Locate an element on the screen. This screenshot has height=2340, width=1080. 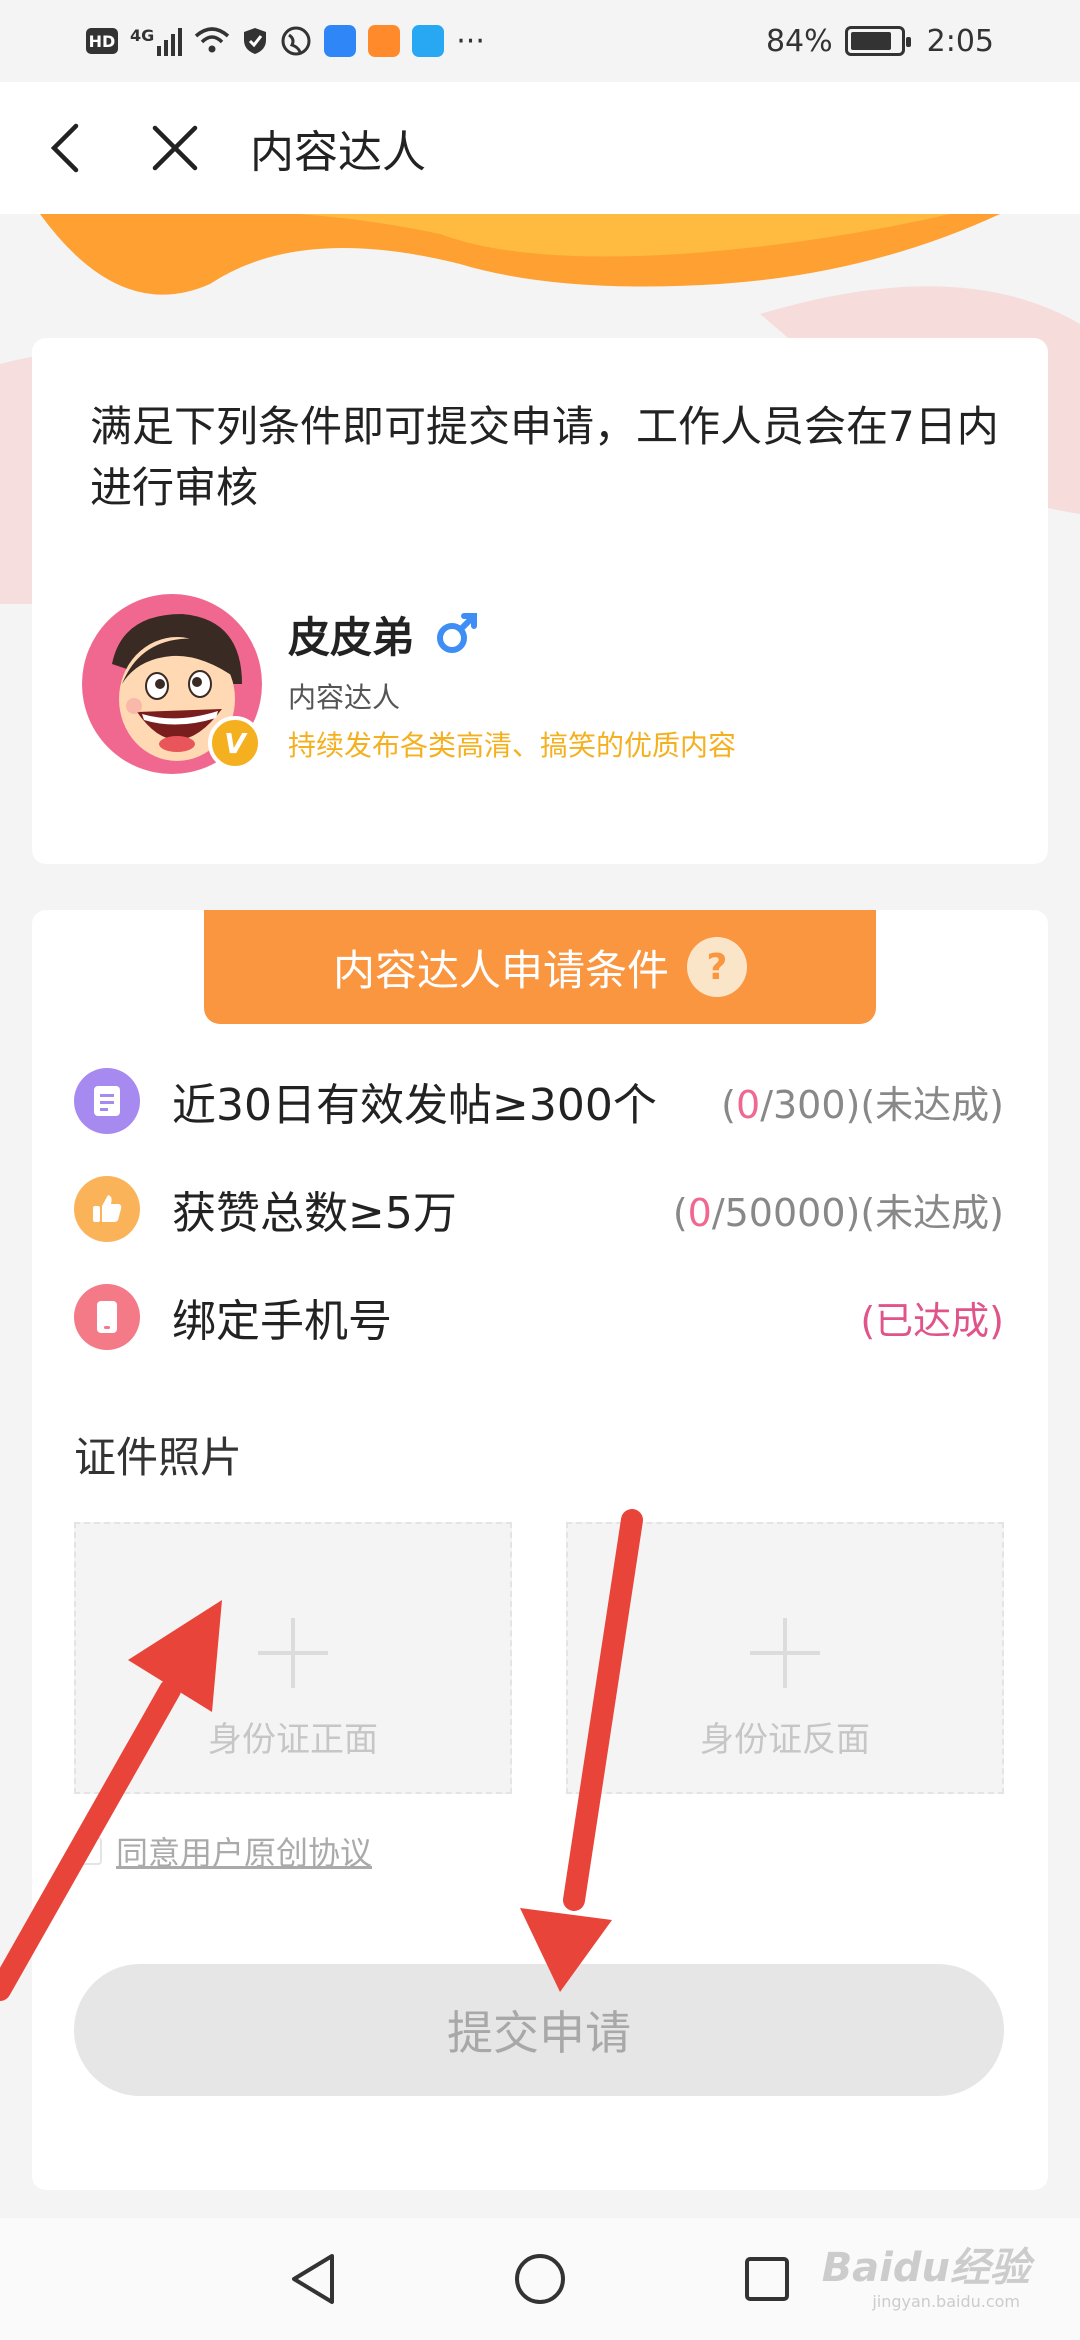
status-icons-left: HD 4G ··· is located at coordinates (285, 41).